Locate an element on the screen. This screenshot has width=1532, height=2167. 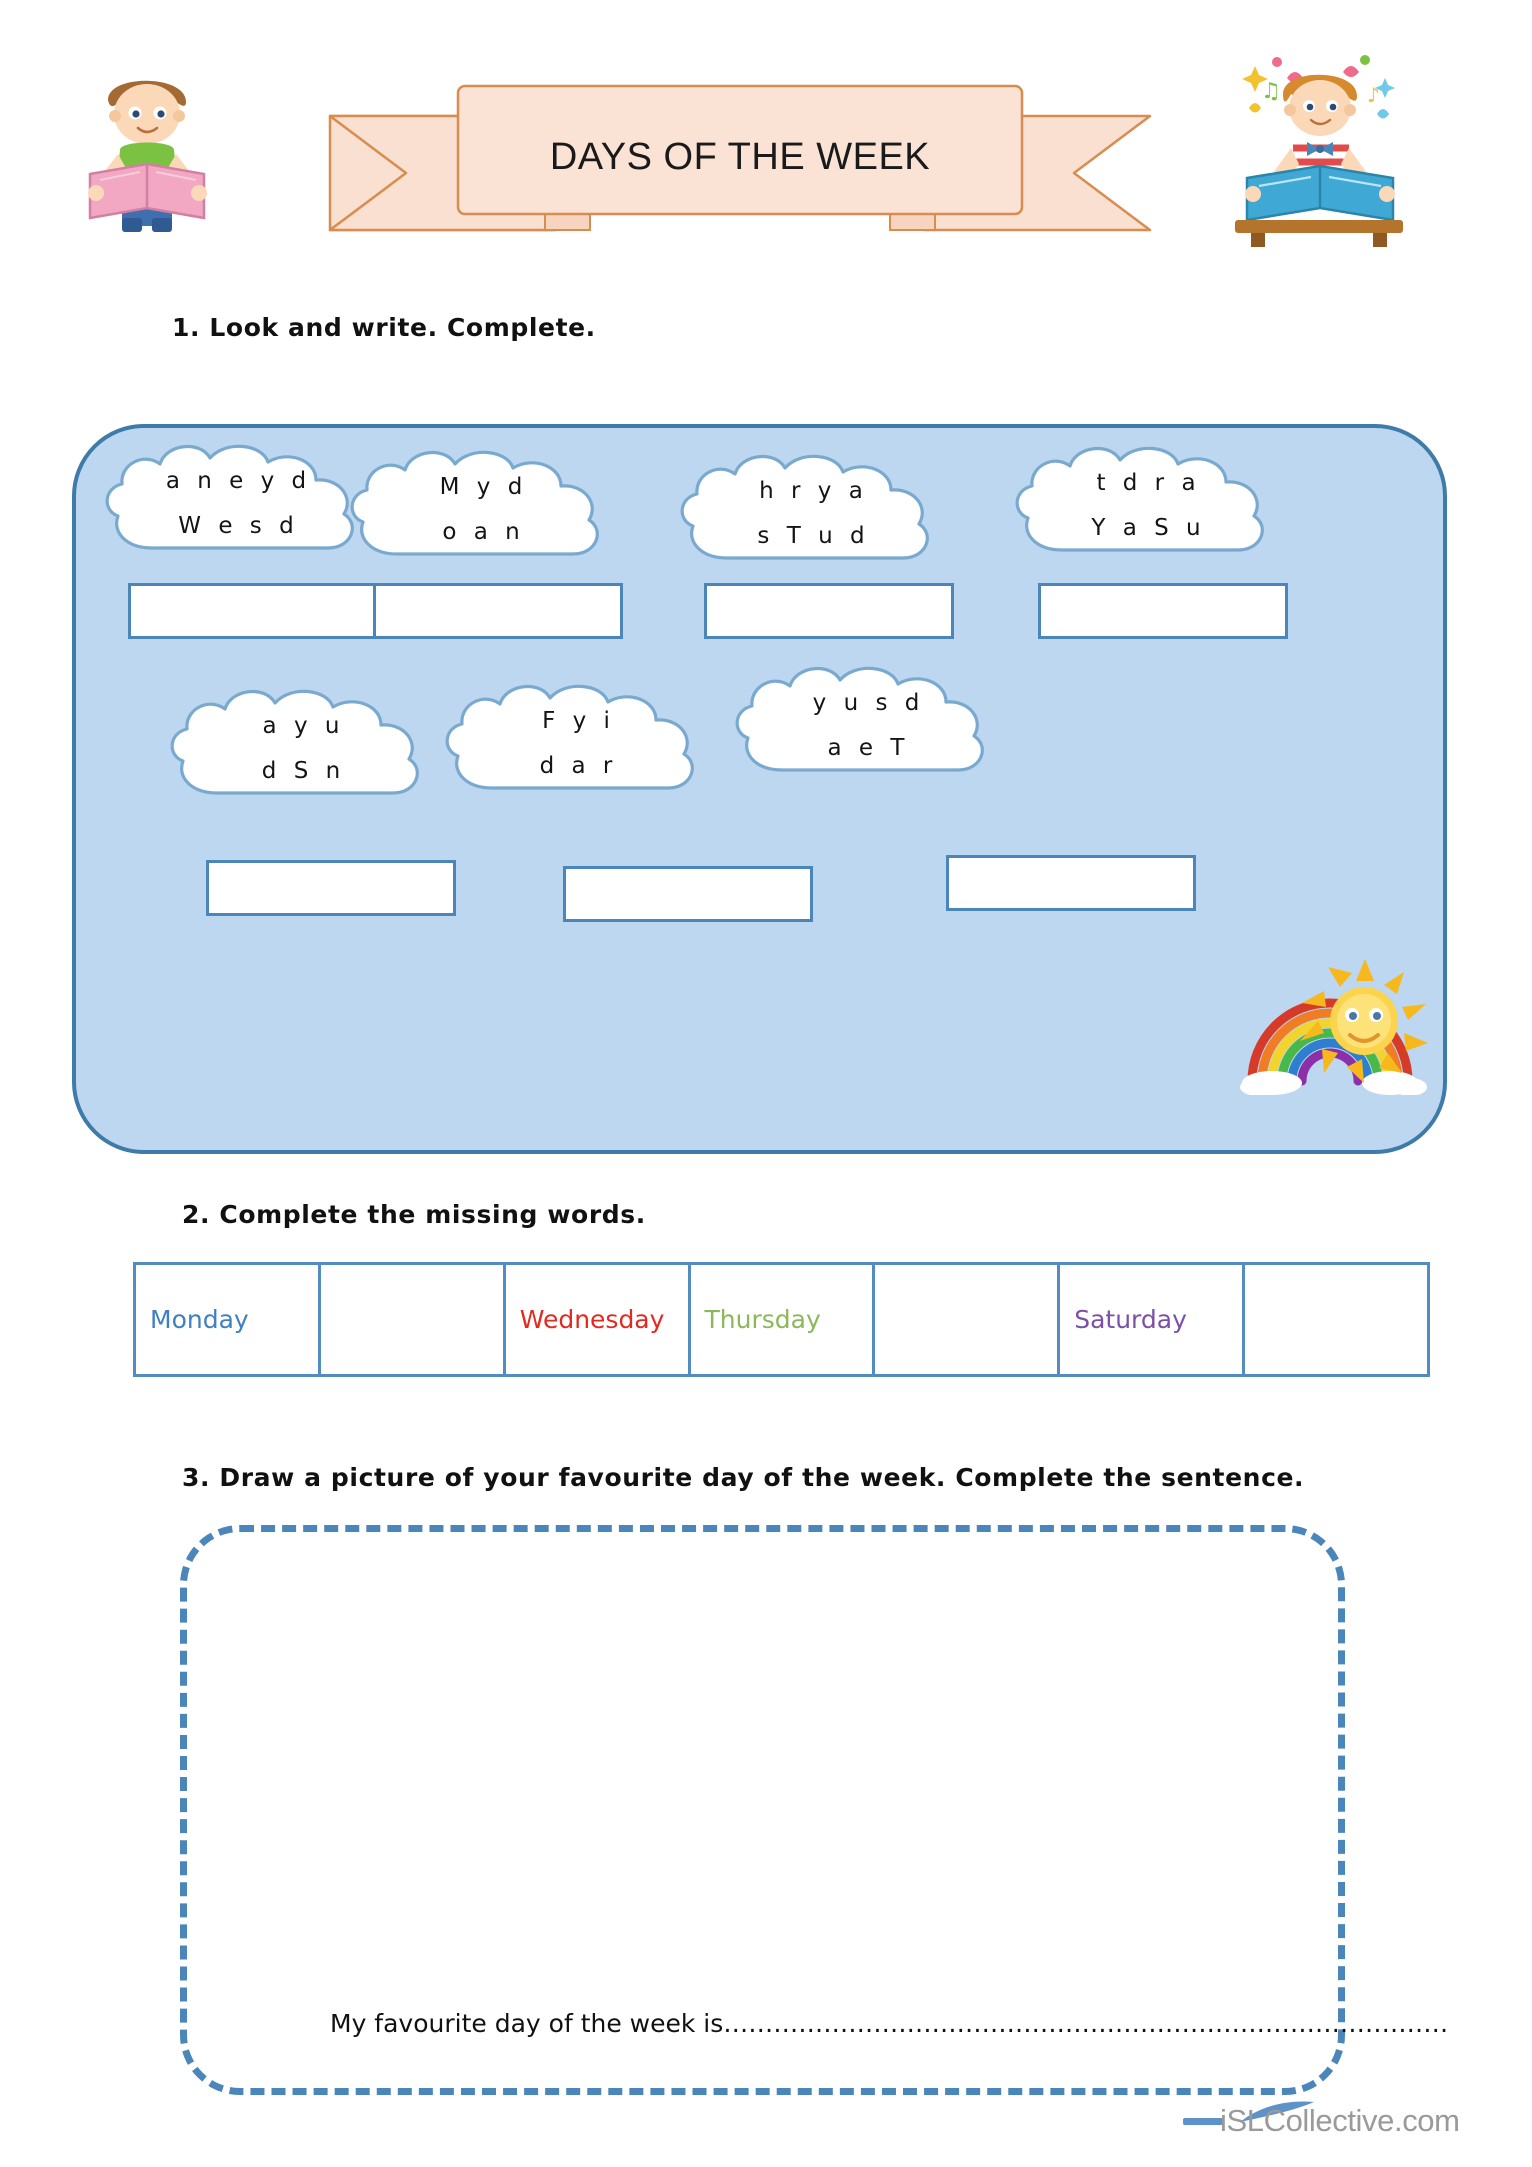
cloud-line-2: s T u d is located at coordinates (813, 535).